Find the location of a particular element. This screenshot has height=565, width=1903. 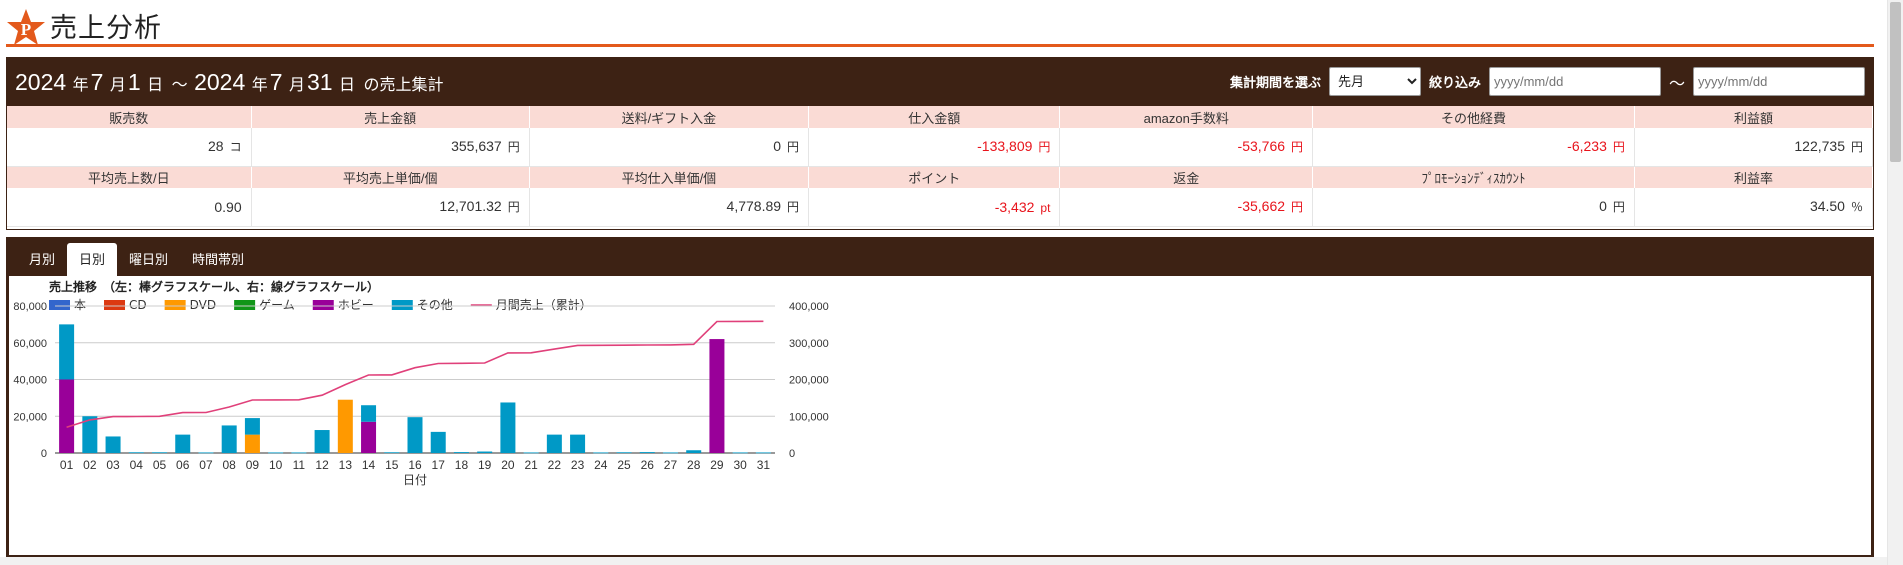

stats-value: 355,637 is located at coordinates (476, 146).